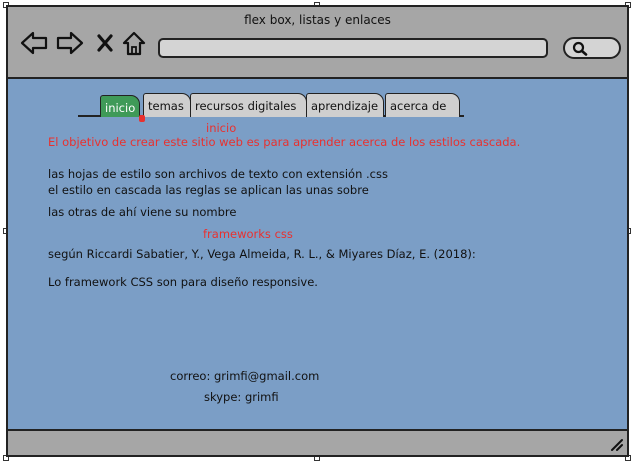 This screenshot has height=463, width=634. I want to click on search-icon, so click(580, 48).